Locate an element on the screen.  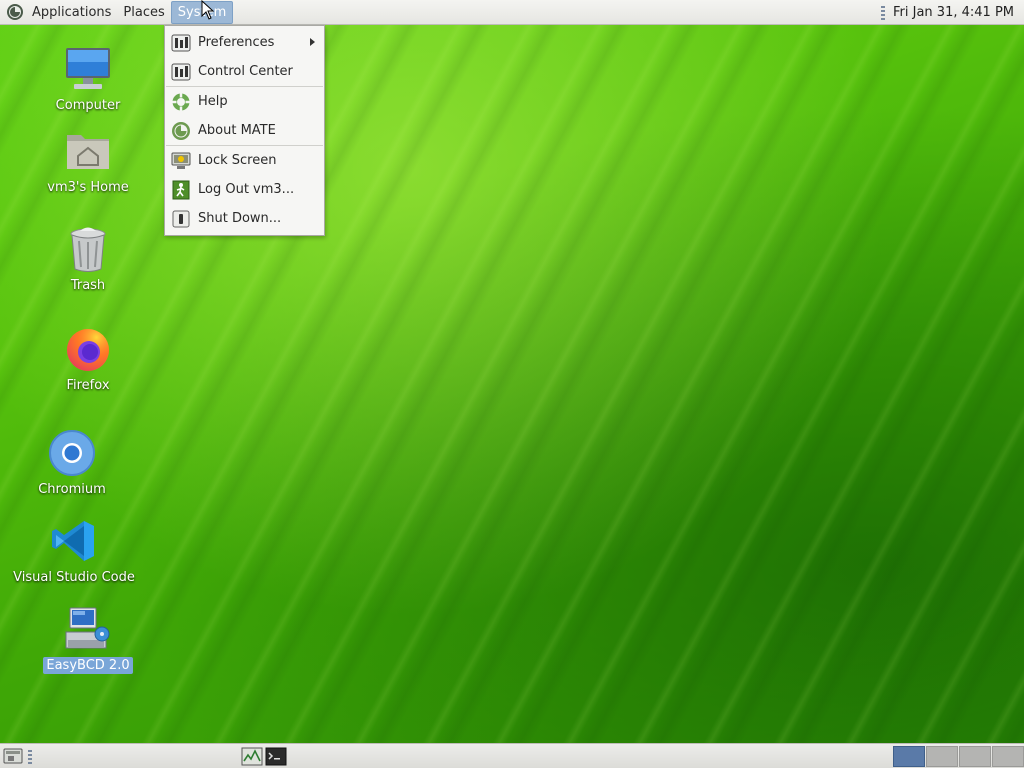
desktop-icon-trash: Trash is located at coordinates (88, 259).